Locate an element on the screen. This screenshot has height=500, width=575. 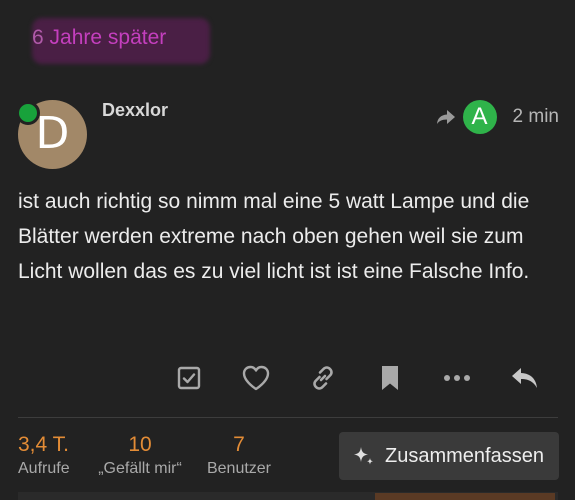
reply-to-avatar: A is located at coordinates (479, 117).